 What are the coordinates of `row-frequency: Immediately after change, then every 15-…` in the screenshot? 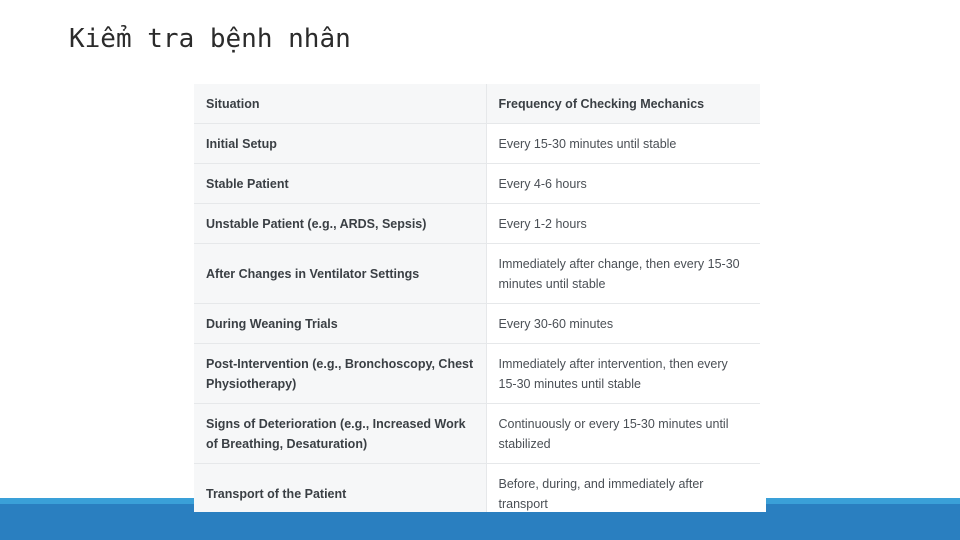 It's located at (623, 273).